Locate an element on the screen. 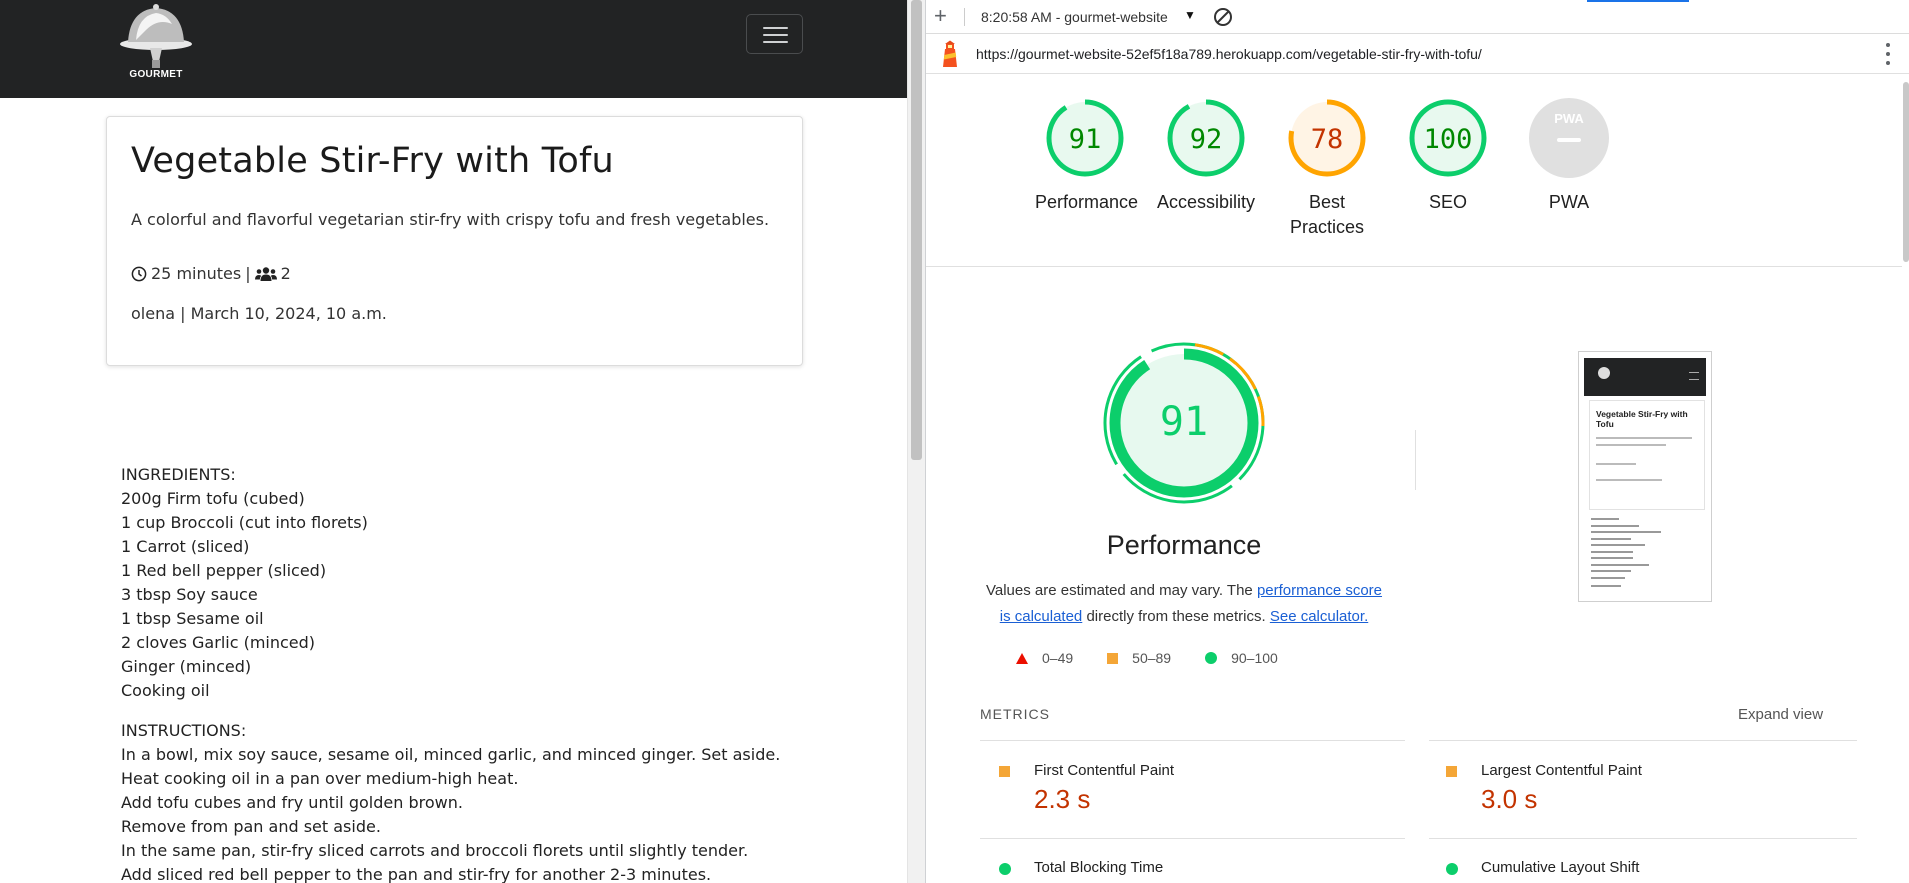 Image resolution: width=1909 pixels, height=883 pixels. metrics-heading: METRICS is located at coordinates (1015, 714).